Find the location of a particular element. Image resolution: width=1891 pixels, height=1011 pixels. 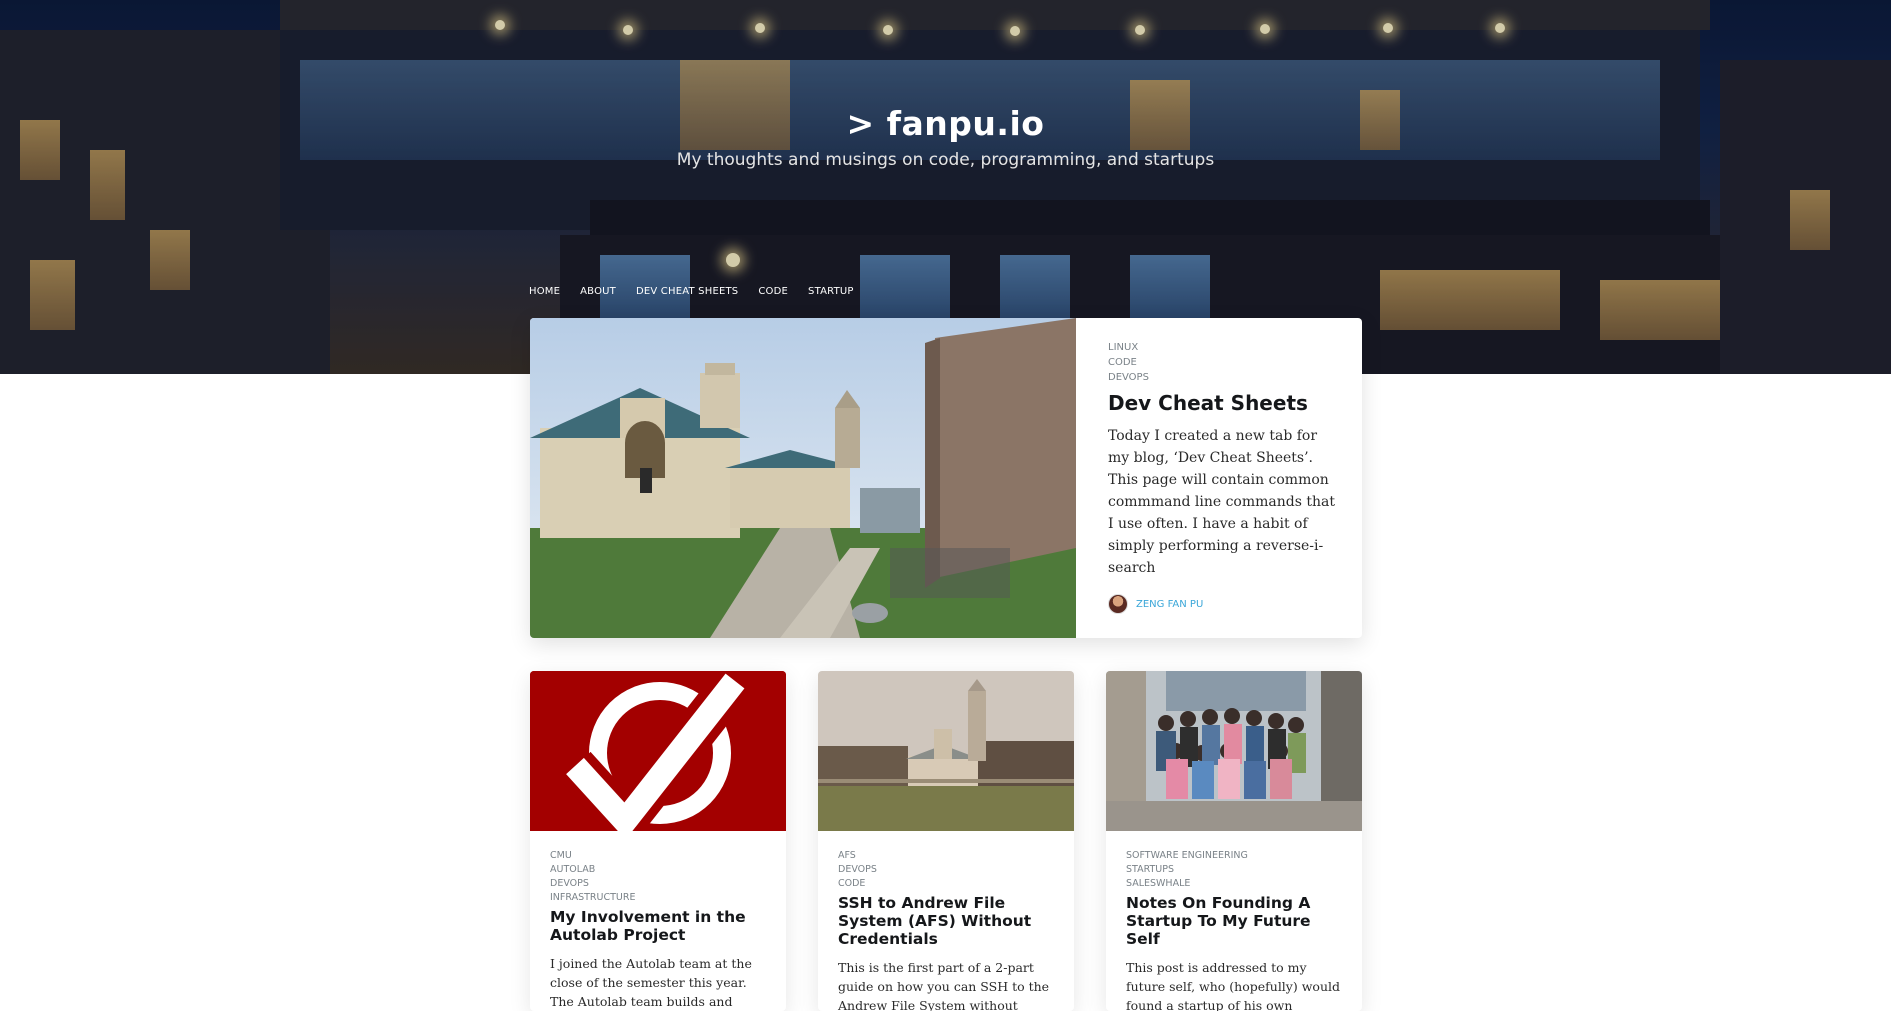

post-author: ZENG FAN PU is located at coordinates (1155, 604).